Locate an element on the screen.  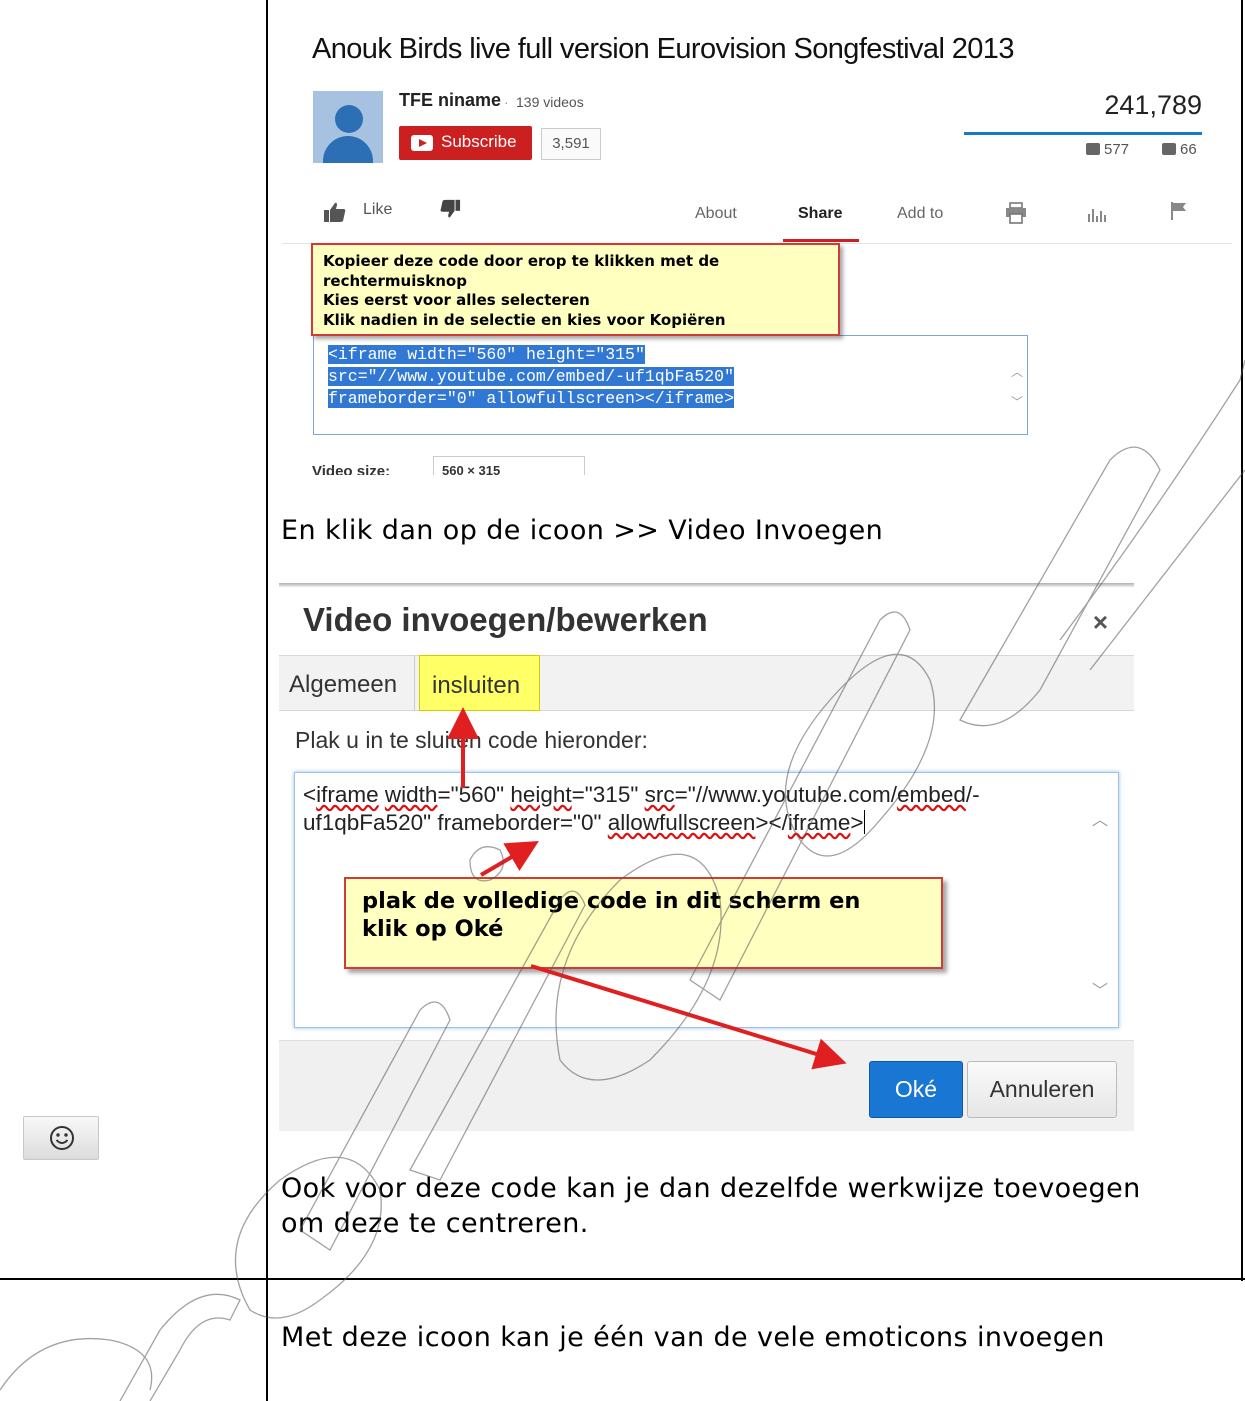
smiley-icon is located at coordinates (62, 1138).